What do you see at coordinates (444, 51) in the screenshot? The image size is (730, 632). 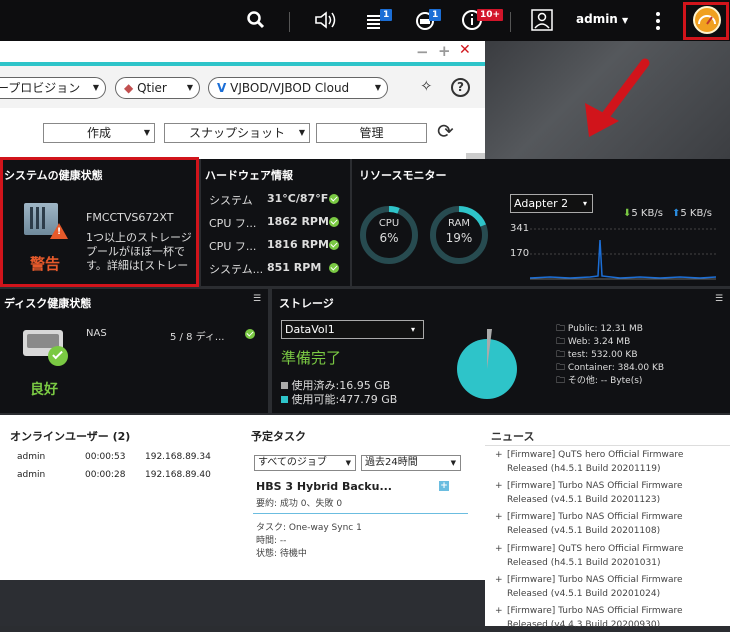 I see `maximize-icon: +` at bounding box center [444, 51].